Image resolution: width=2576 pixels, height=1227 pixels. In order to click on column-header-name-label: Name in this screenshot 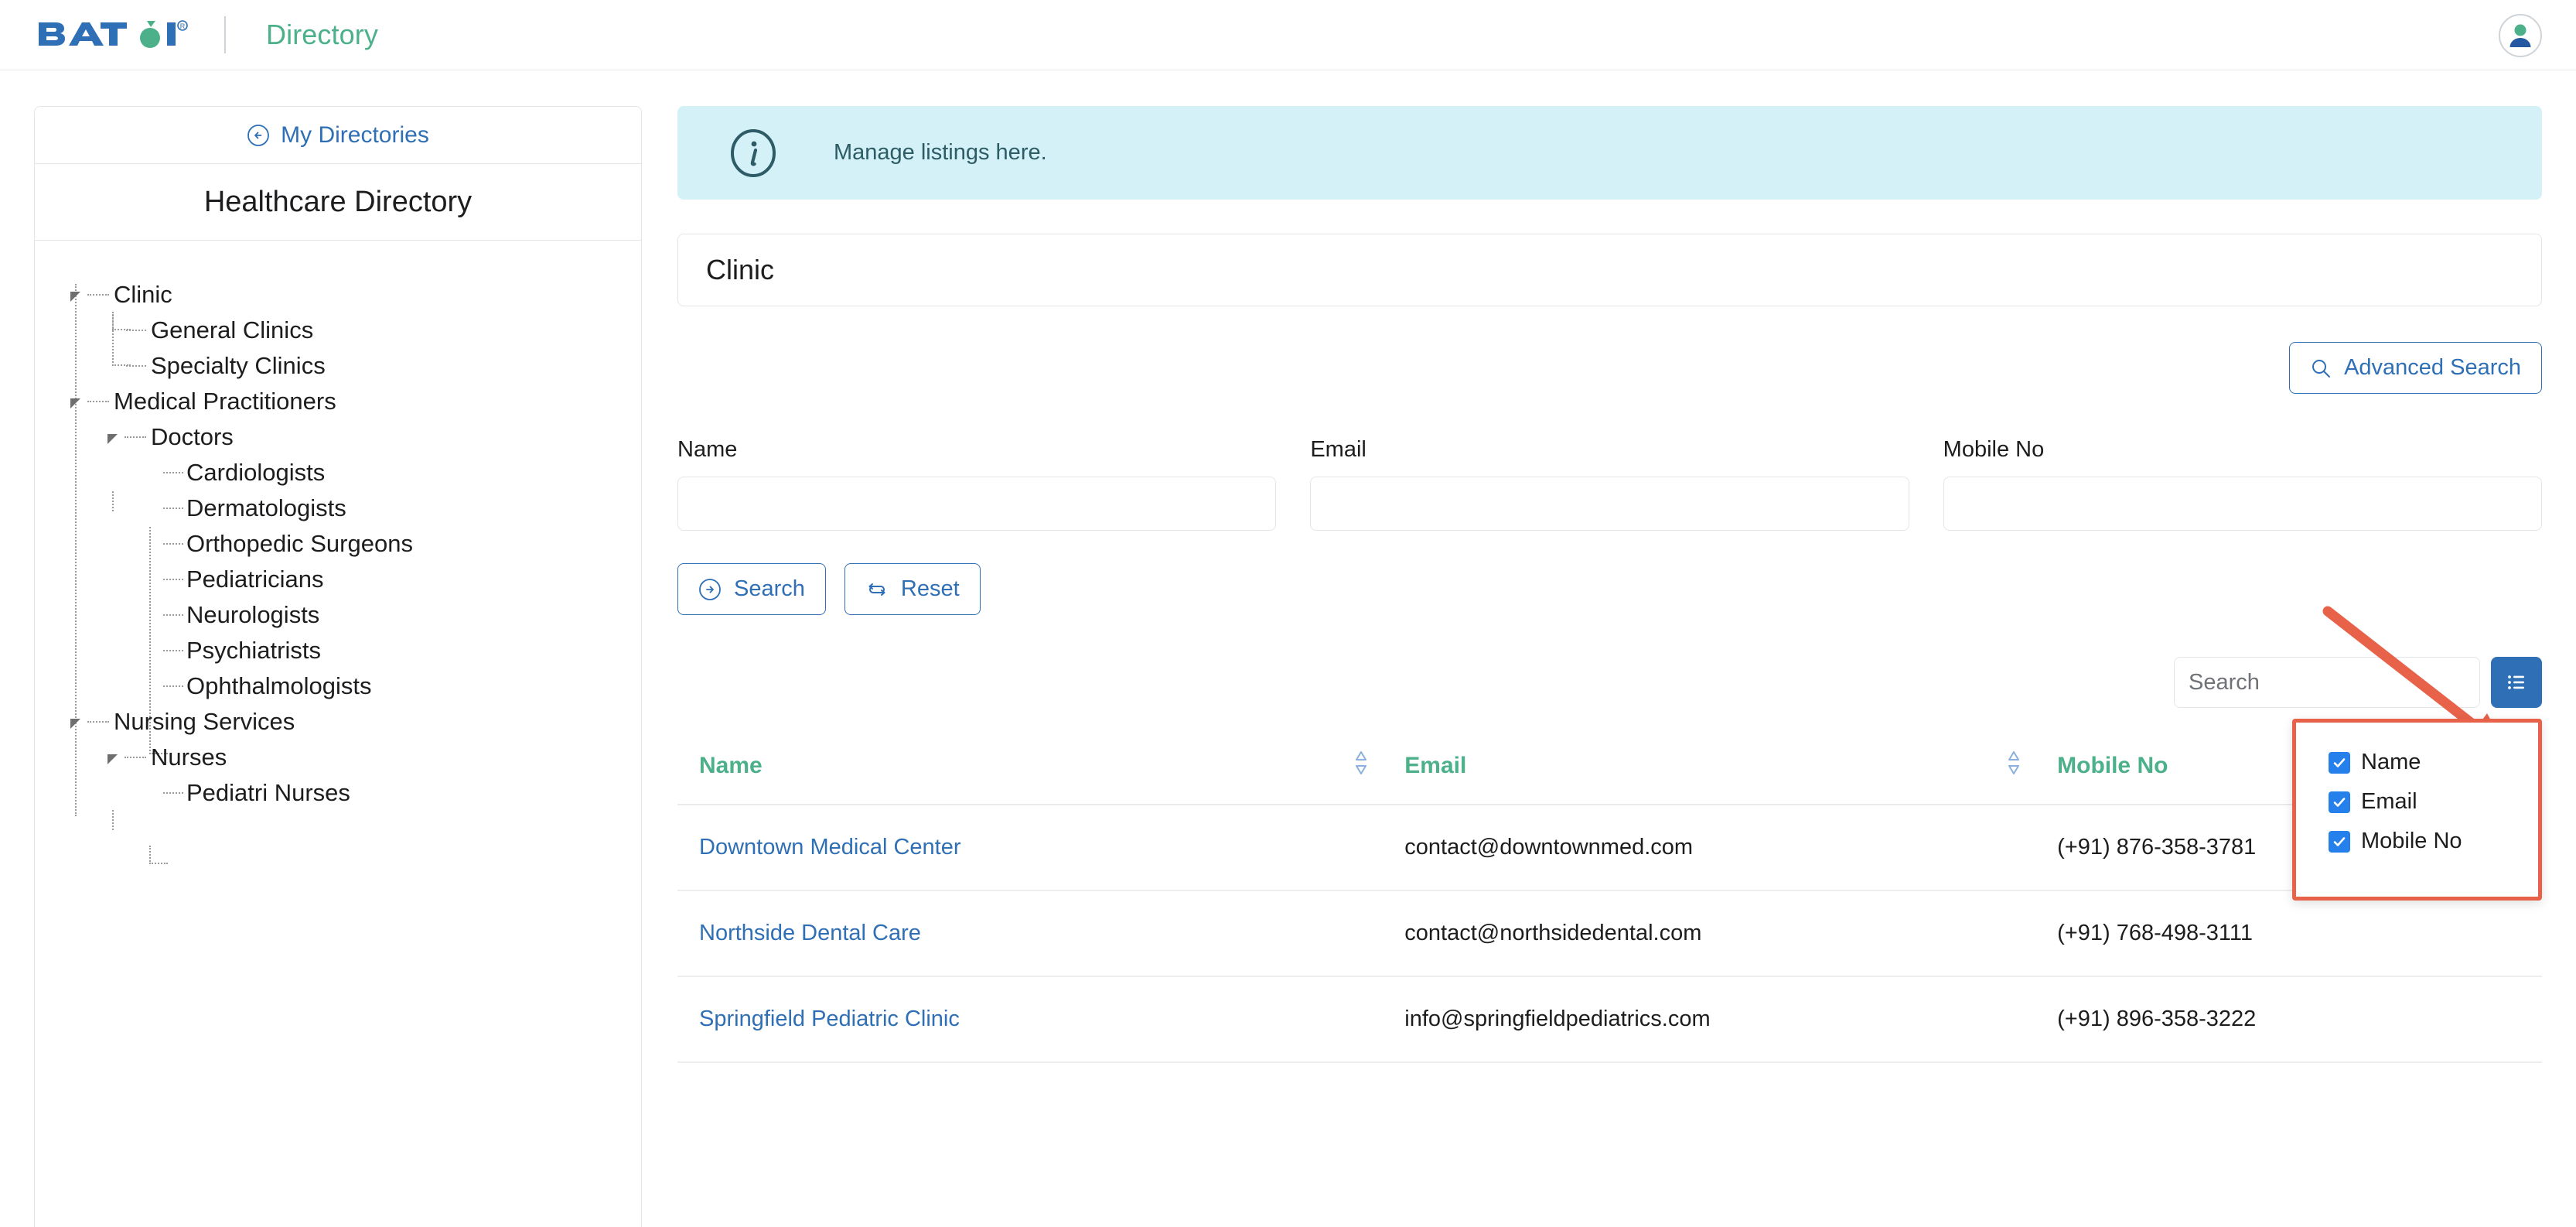, I will do `click(731, 765)`.